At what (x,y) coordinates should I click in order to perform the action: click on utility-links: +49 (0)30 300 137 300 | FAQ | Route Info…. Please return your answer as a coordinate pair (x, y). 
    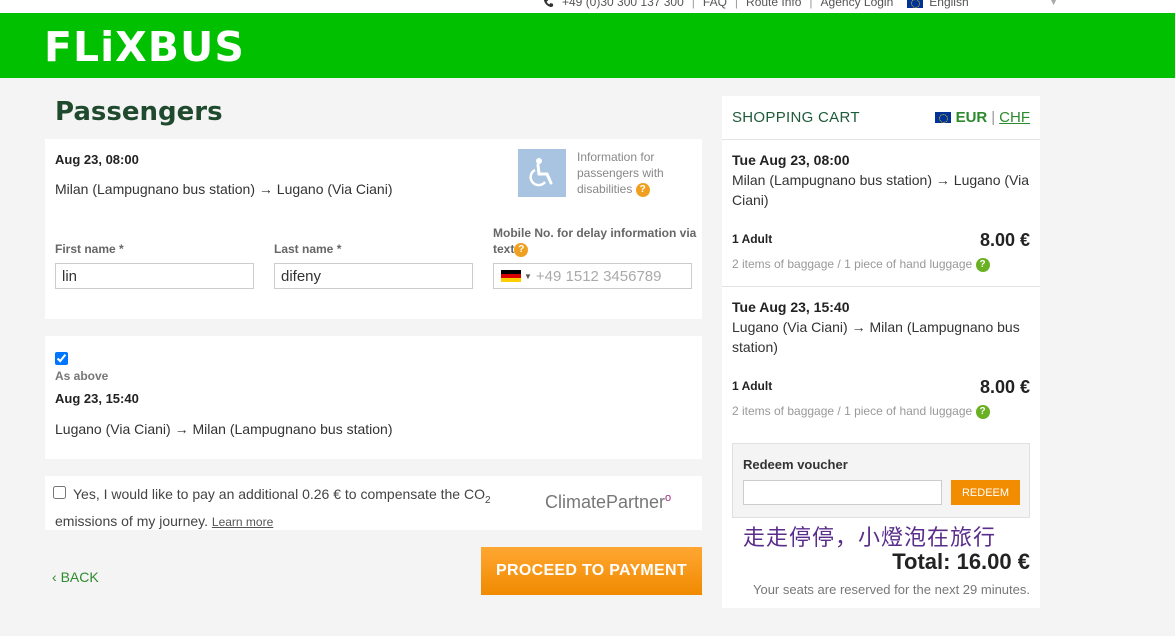
    Looking at the image, I should click on (801, 4).